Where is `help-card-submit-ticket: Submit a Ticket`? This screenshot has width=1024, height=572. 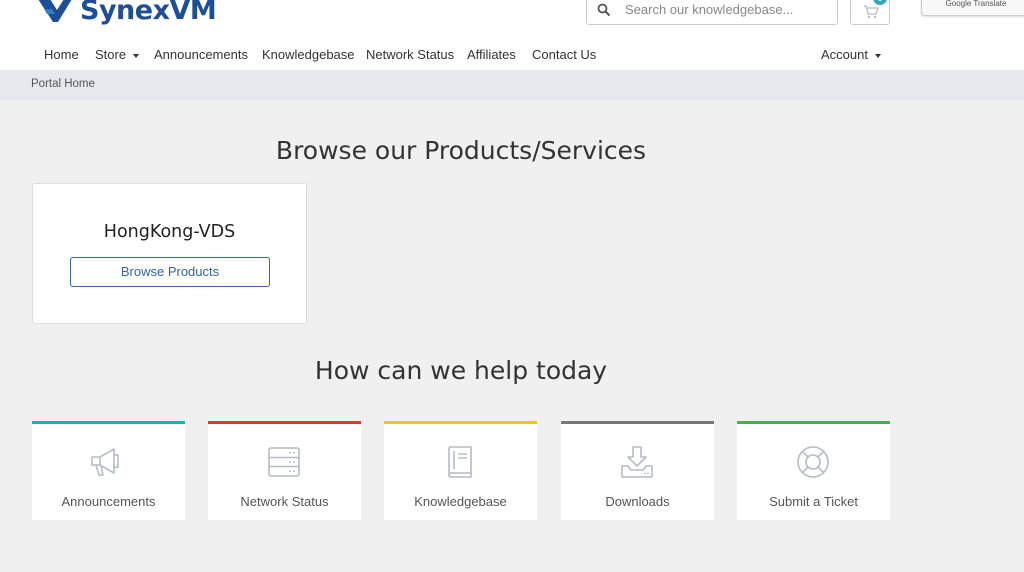
help-card-submit-ticket: Submit a Ticket is located at coordinates (813, 470).